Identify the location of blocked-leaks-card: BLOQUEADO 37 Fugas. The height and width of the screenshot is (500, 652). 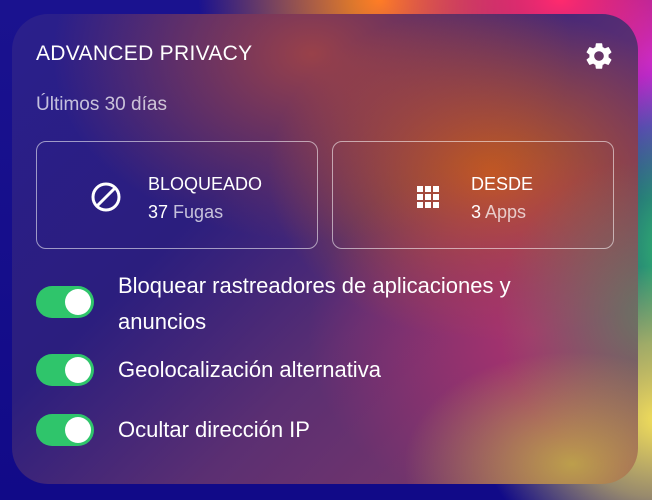
(177, 195).